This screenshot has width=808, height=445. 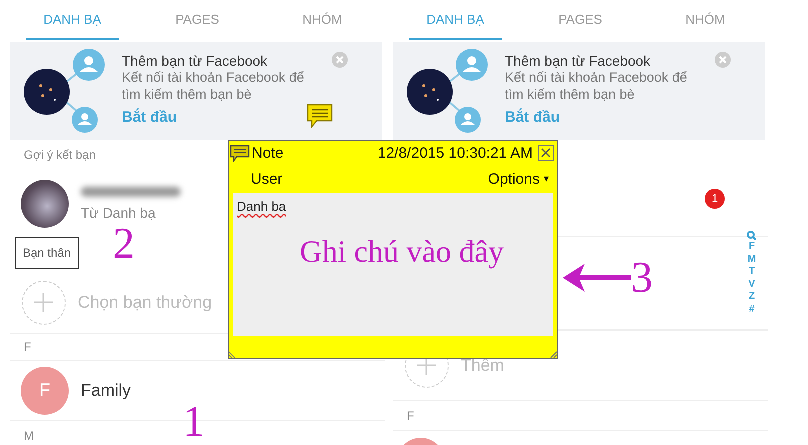 What do you see at coordinates (455, 153) in the screenshot?
I see `note-timestamp: 12/8/2015 10:30:21 AM` at bounding box center [455, 153].